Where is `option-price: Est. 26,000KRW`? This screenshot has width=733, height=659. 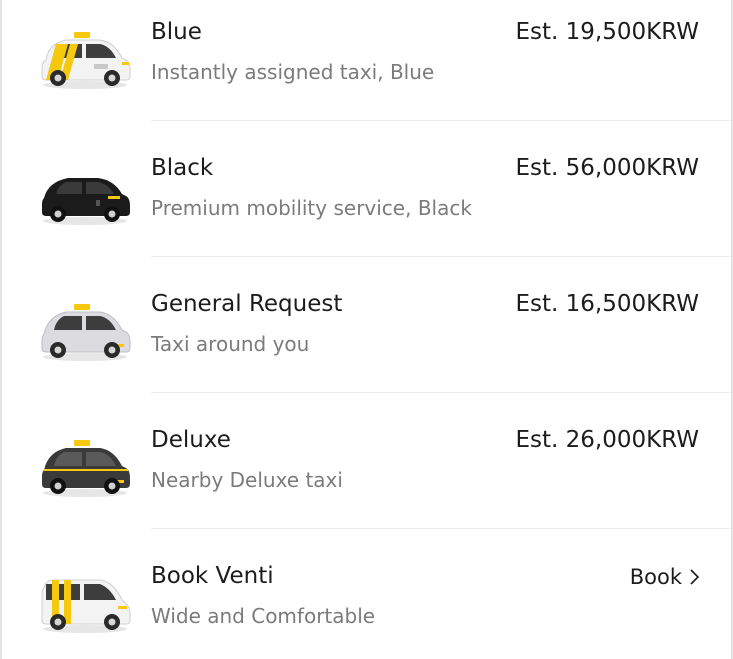 option-price: Est. 26,000KRW is located at coordinates (607, 440).